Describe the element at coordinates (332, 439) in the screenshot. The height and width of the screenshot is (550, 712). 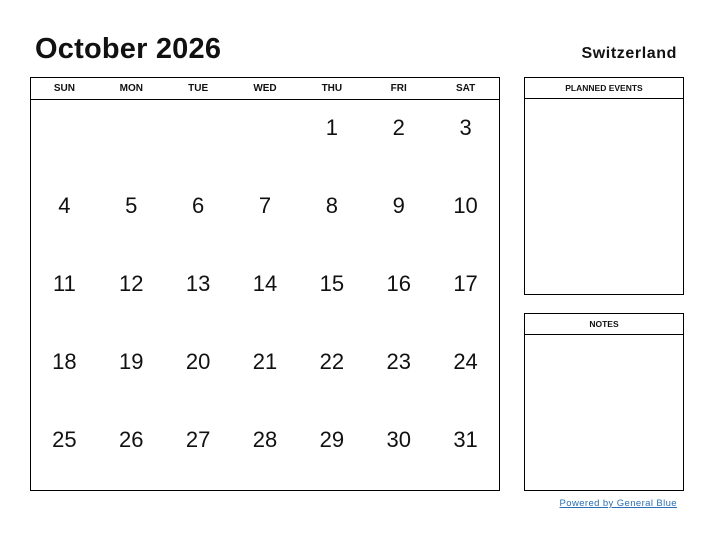
I see `day-cell: 29` at that location.